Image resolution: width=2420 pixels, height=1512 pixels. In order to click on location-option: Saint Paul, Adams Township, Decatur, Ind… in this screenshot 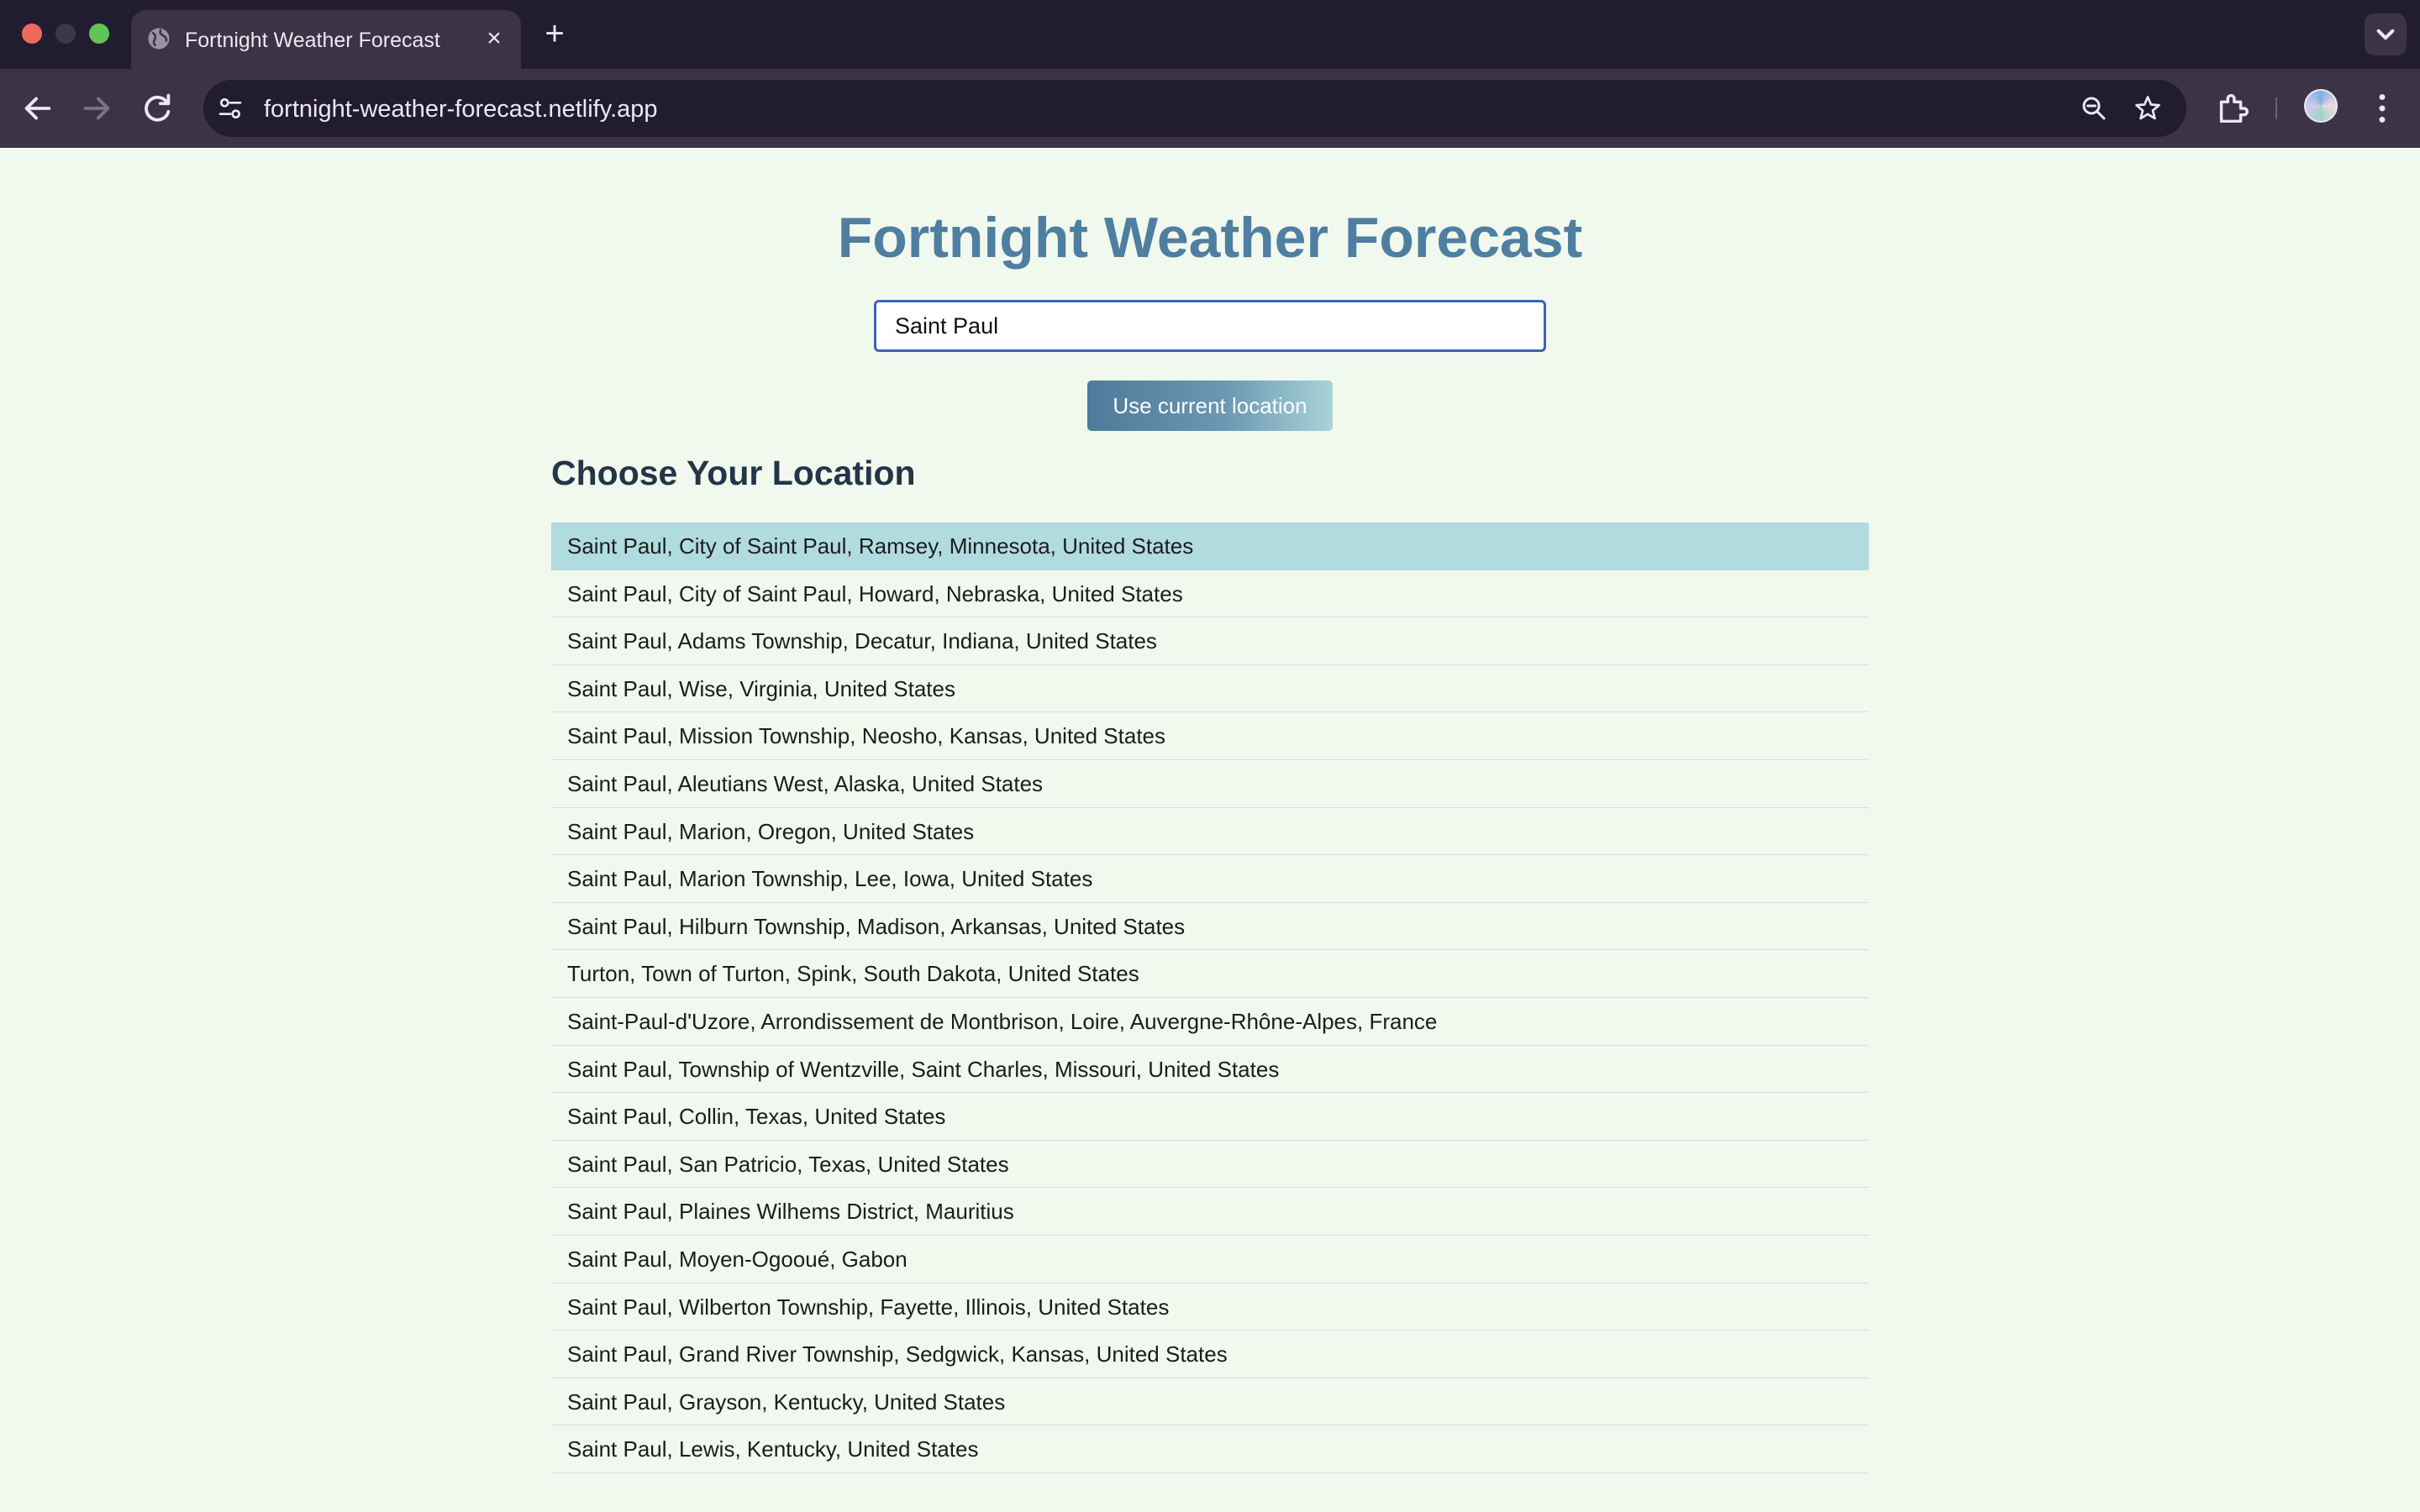, I will do `click(1210, 641)`.